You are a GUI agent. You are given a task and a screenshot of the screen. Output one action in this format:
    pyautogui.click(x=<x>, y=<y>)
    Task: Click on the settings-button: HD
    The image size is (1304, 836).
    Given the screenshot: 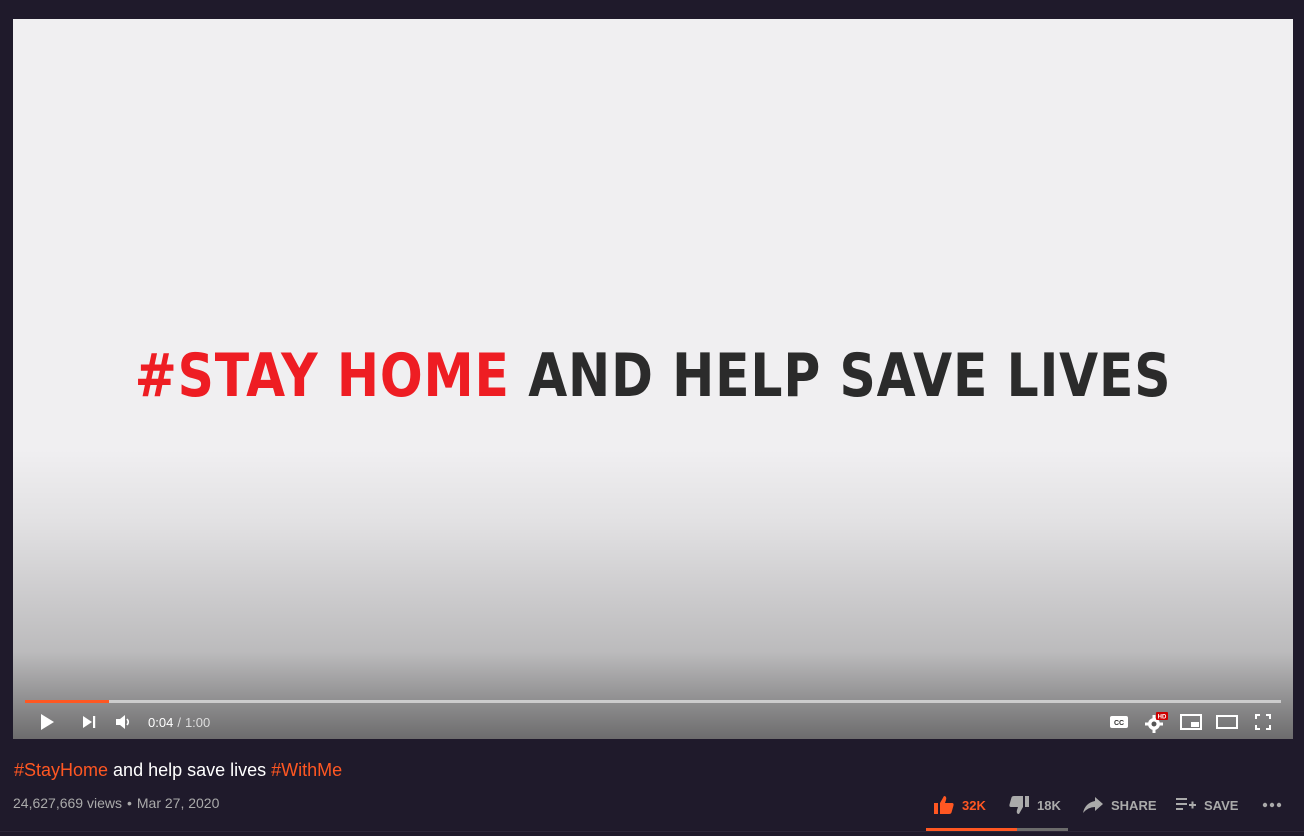 What is the action you would take?
    pyautogui.click(x=1156, y=722)
    